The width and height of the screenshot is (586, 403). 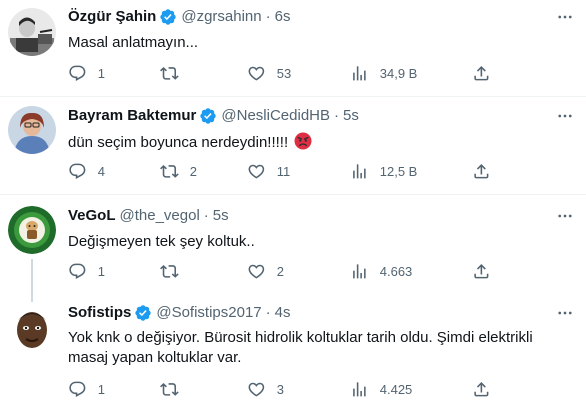 I want to click on retweet-count: 2, so click(x=193, y=171).